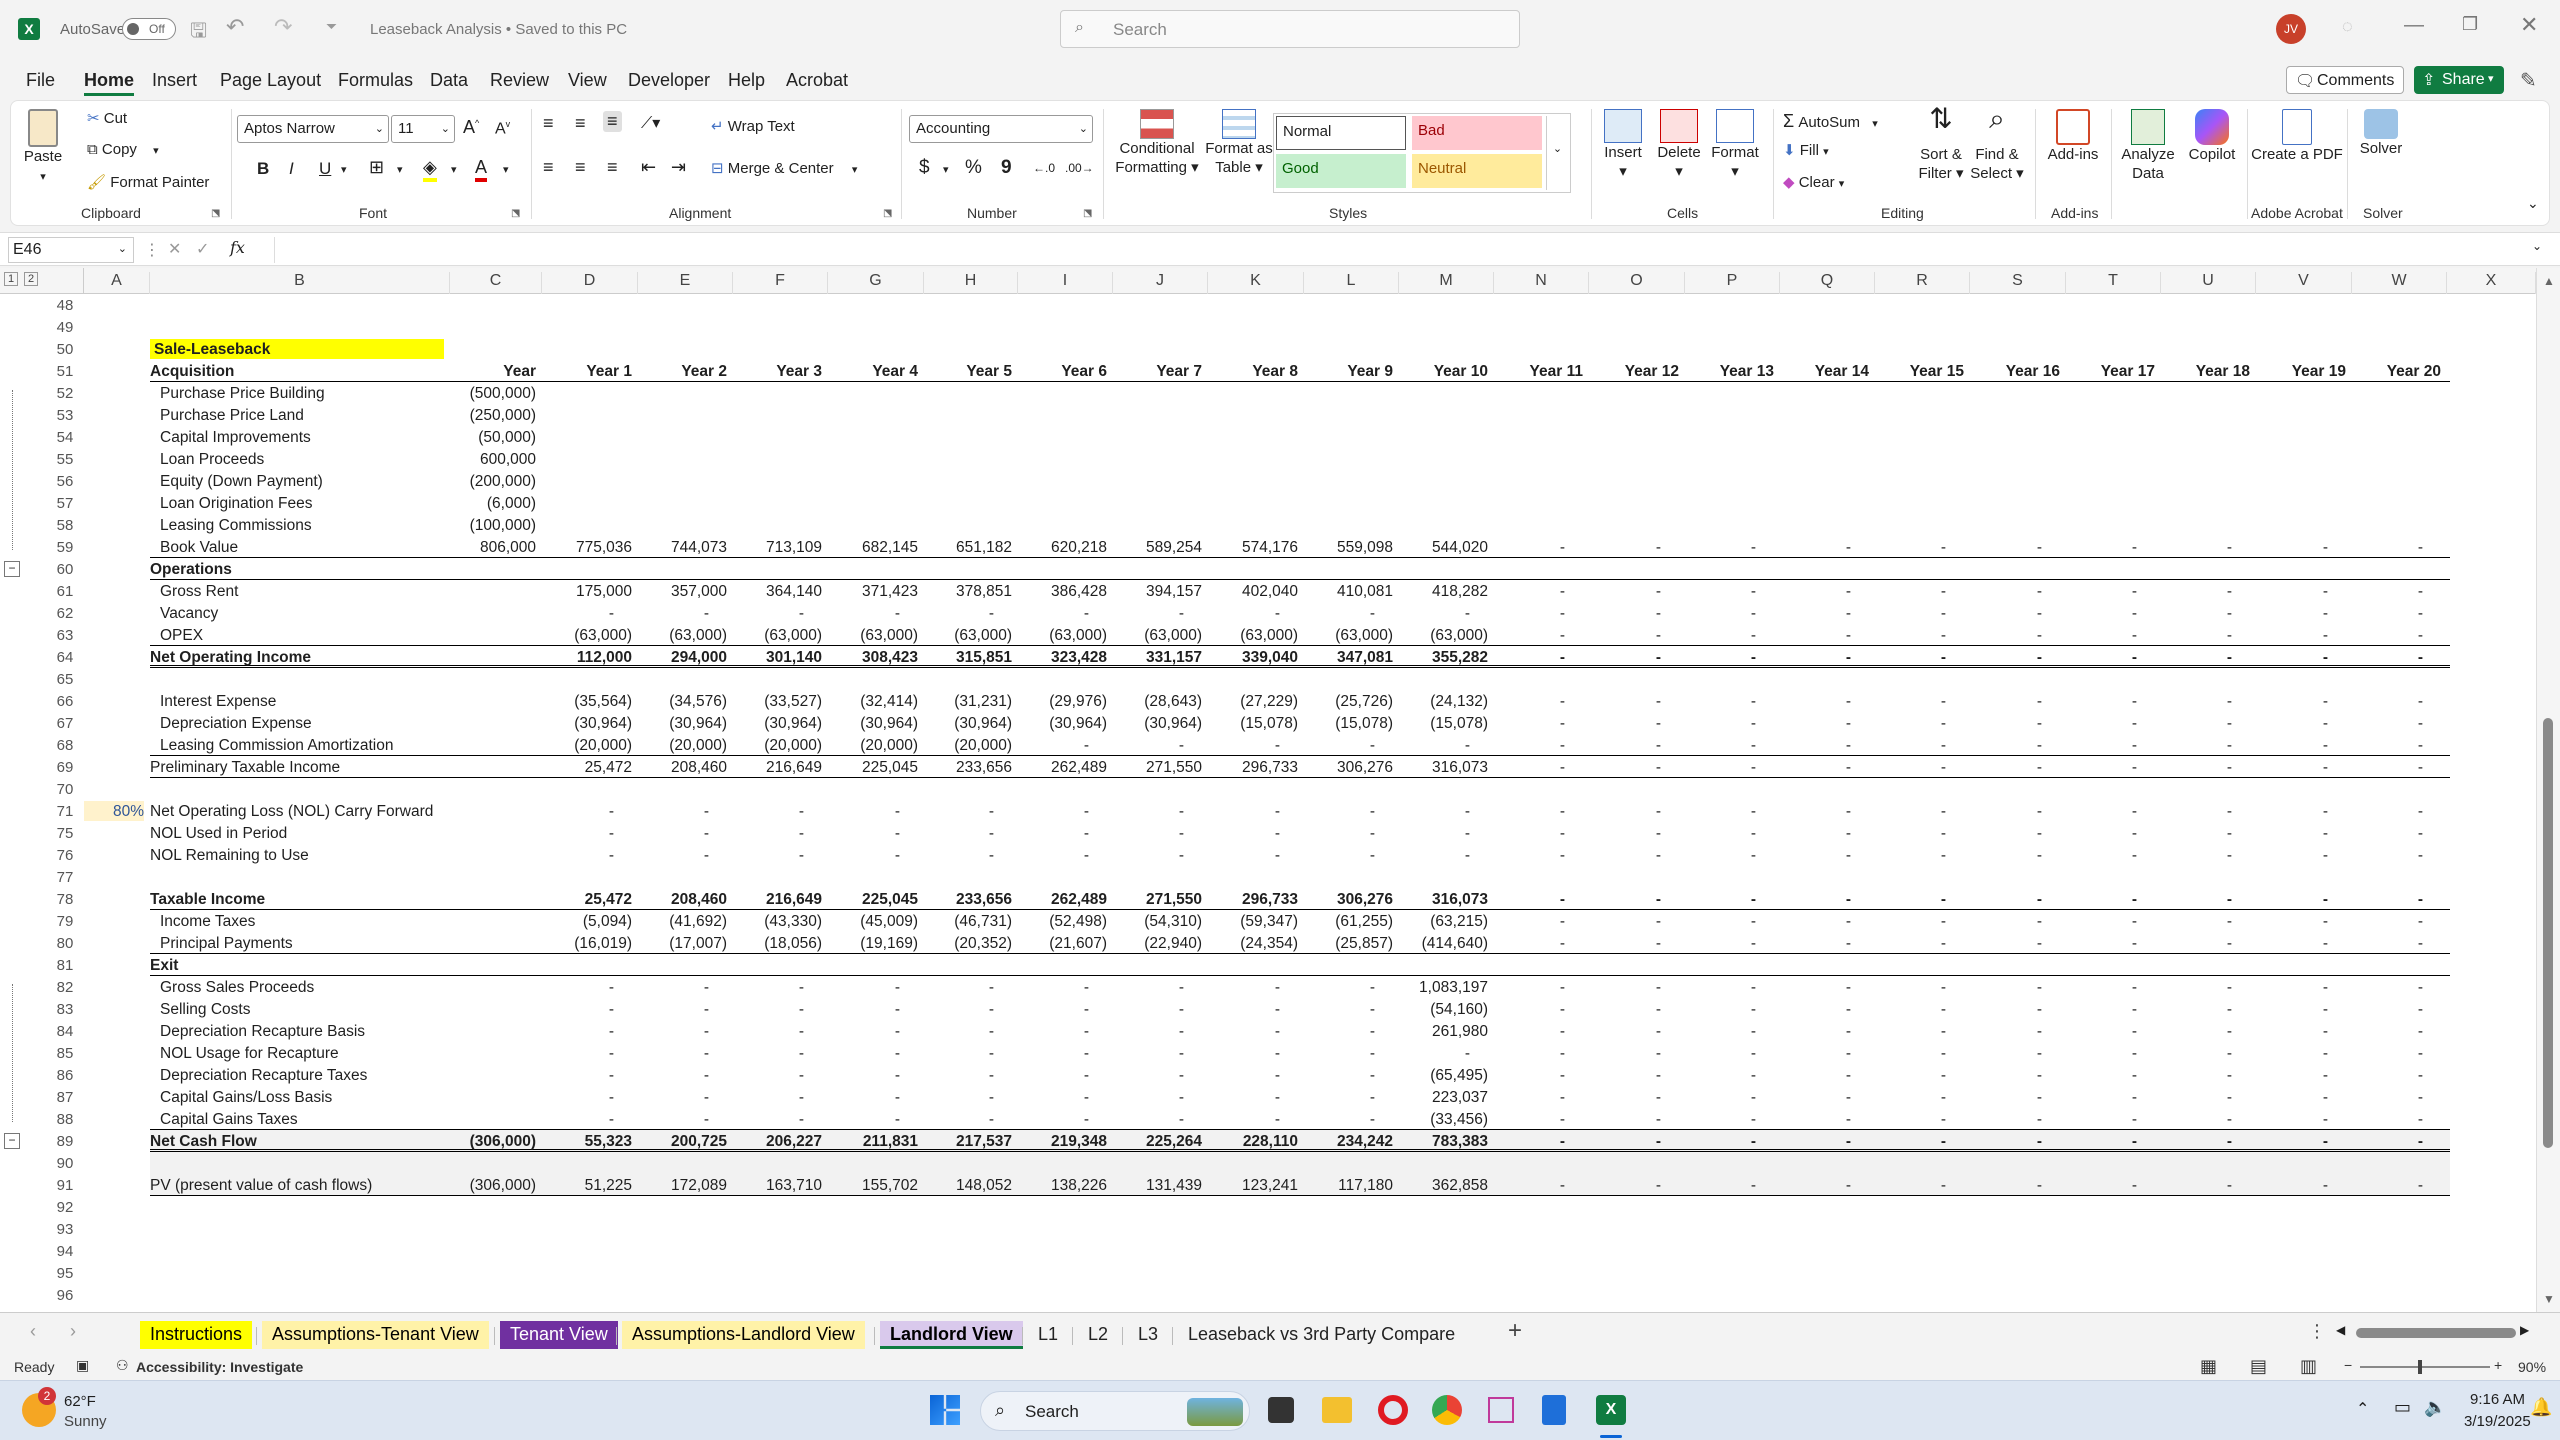 The height and width of the screenshot is (1440, 2560). I want to click on value-cell: 308,423, so click(873, 658).